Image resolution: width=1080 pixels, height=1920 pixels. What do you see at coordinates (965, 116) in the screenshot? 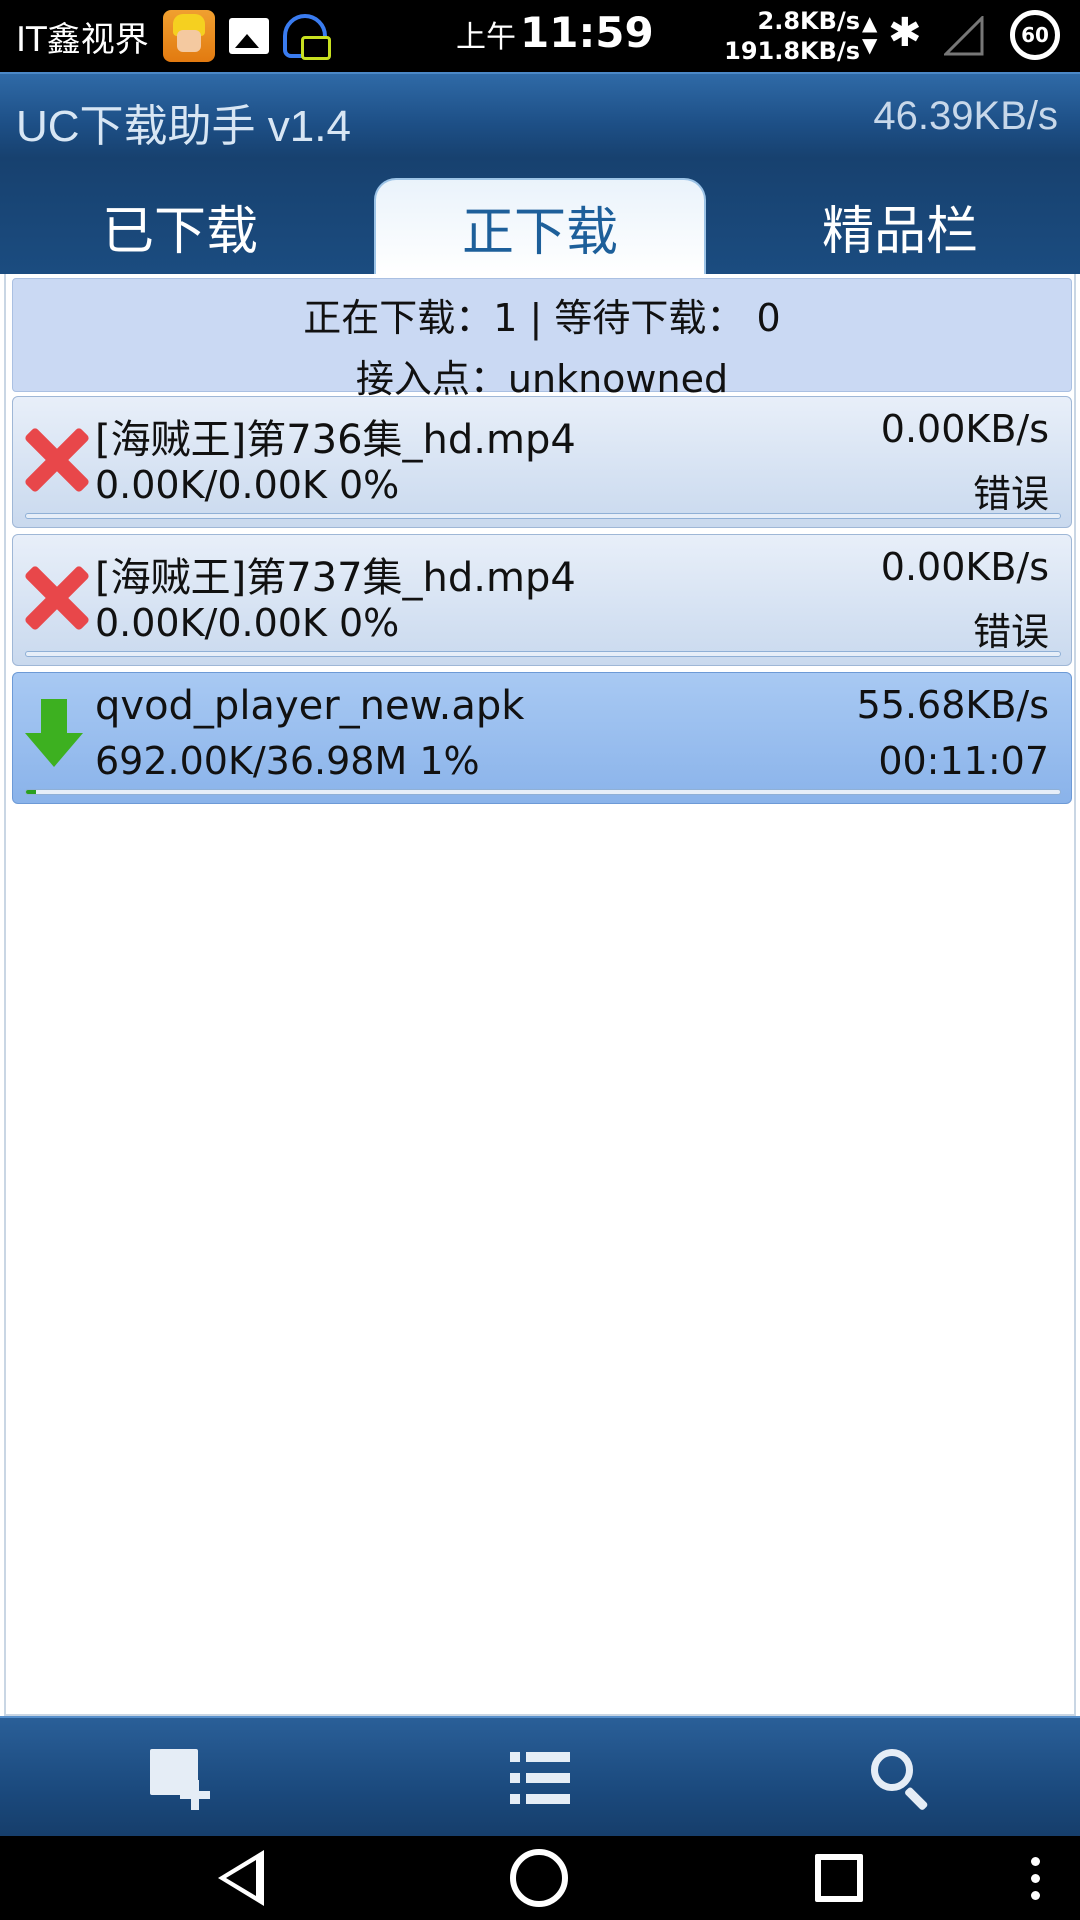
I see `total-speed: 46.39KB/s` at bounding box center [965, 116].